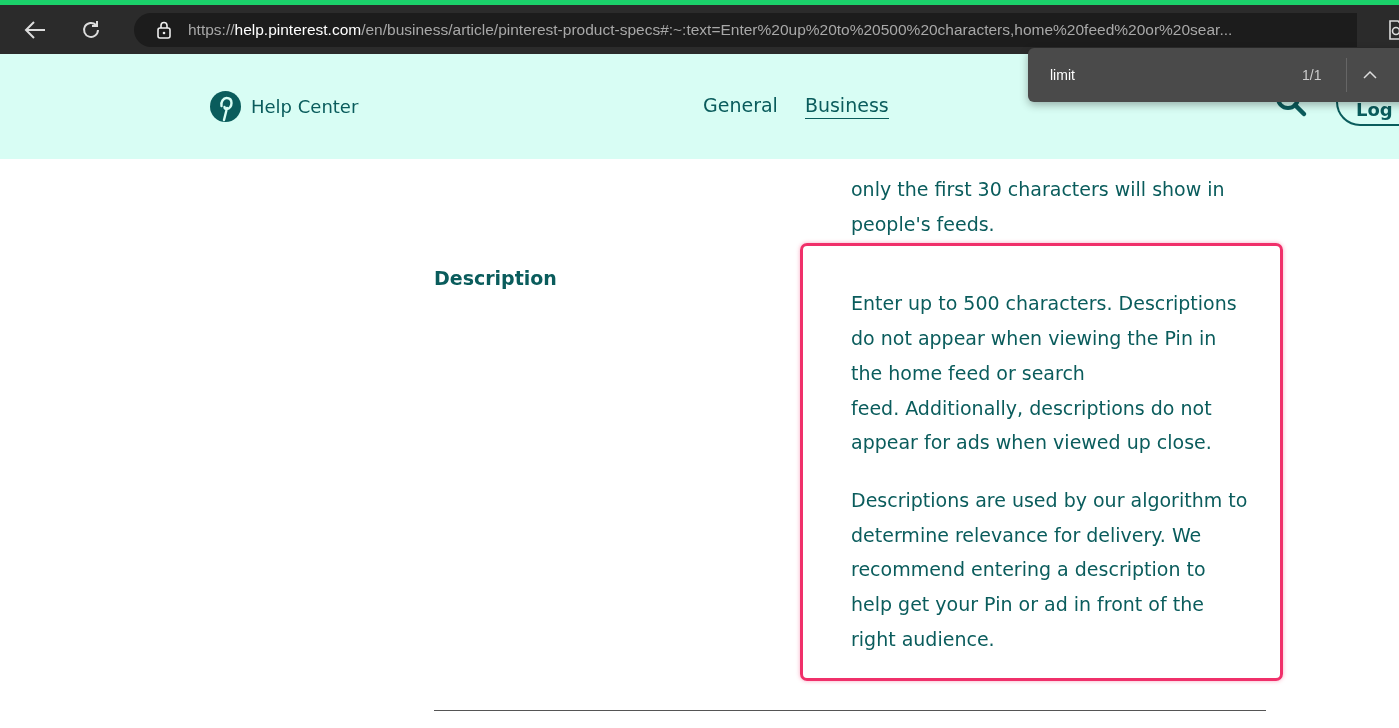  Describe the element at coordinates (1312, 75) in the screenshot. I see `match-count: 1/1` at that location.